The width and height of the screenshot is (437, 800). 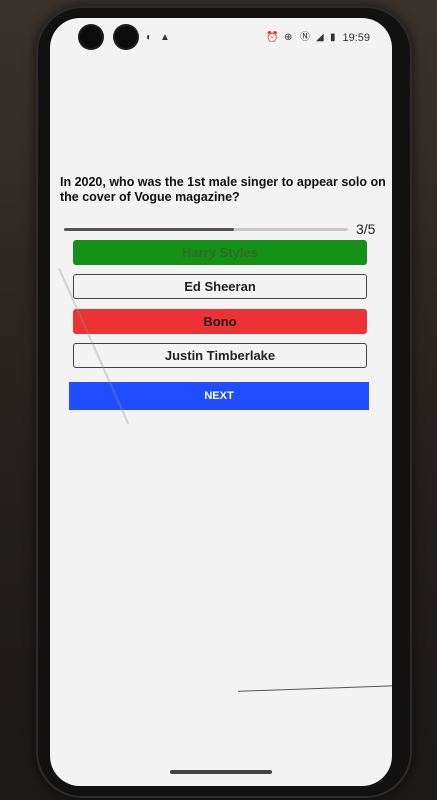 I want to click on status-time: 19:59, so click(x=356, y=38).